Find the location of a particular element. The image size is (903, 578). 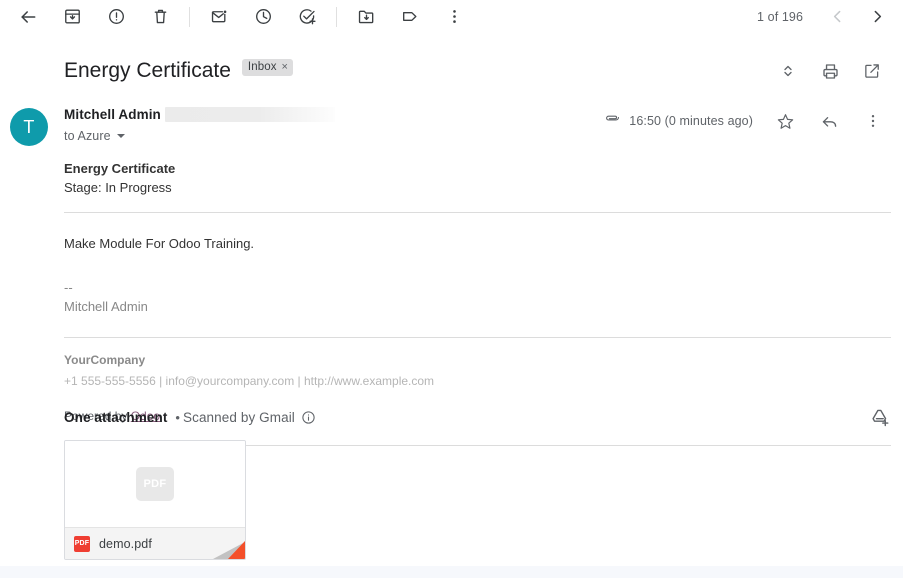

chevron-down-icon is located at coordinates (120, 136).